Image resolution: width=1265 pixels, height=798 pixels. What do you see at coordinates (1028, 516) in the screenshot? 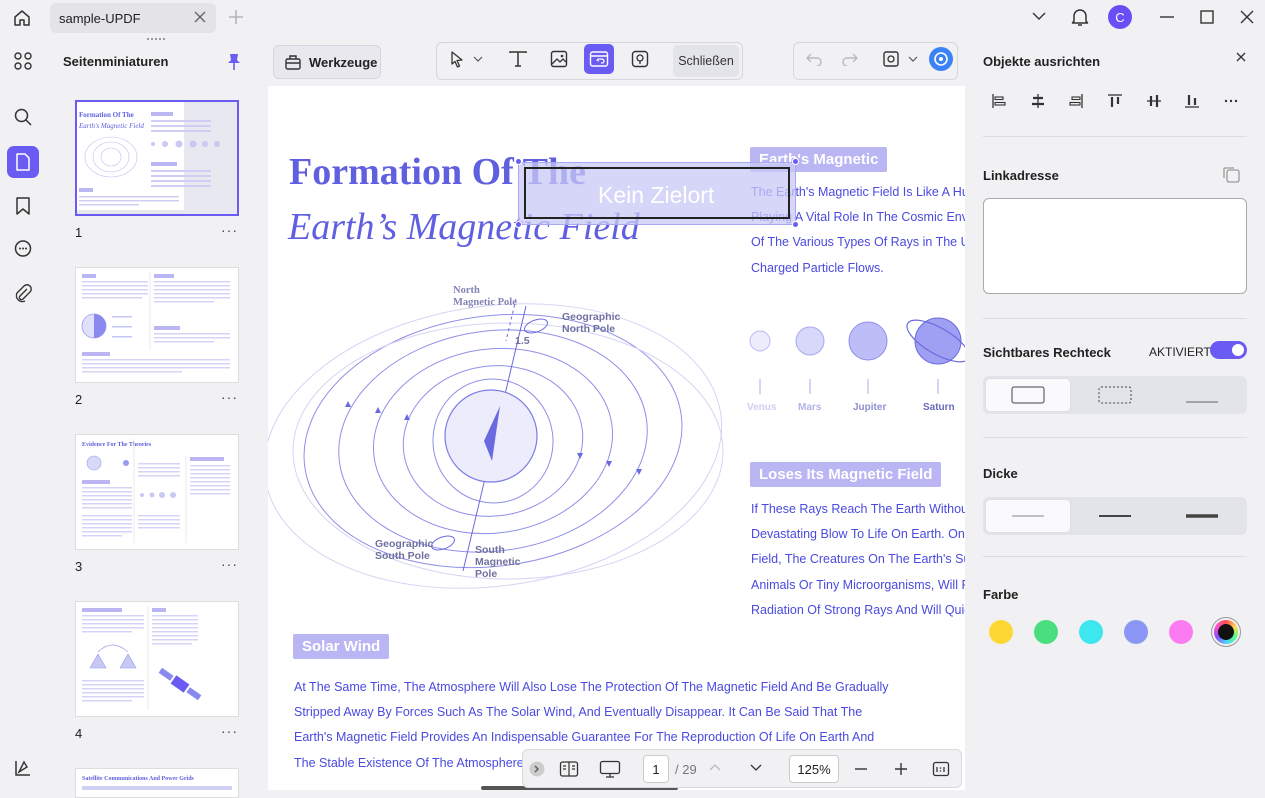
I see `thickness-thin-option` at bounding box center [1028, 516].